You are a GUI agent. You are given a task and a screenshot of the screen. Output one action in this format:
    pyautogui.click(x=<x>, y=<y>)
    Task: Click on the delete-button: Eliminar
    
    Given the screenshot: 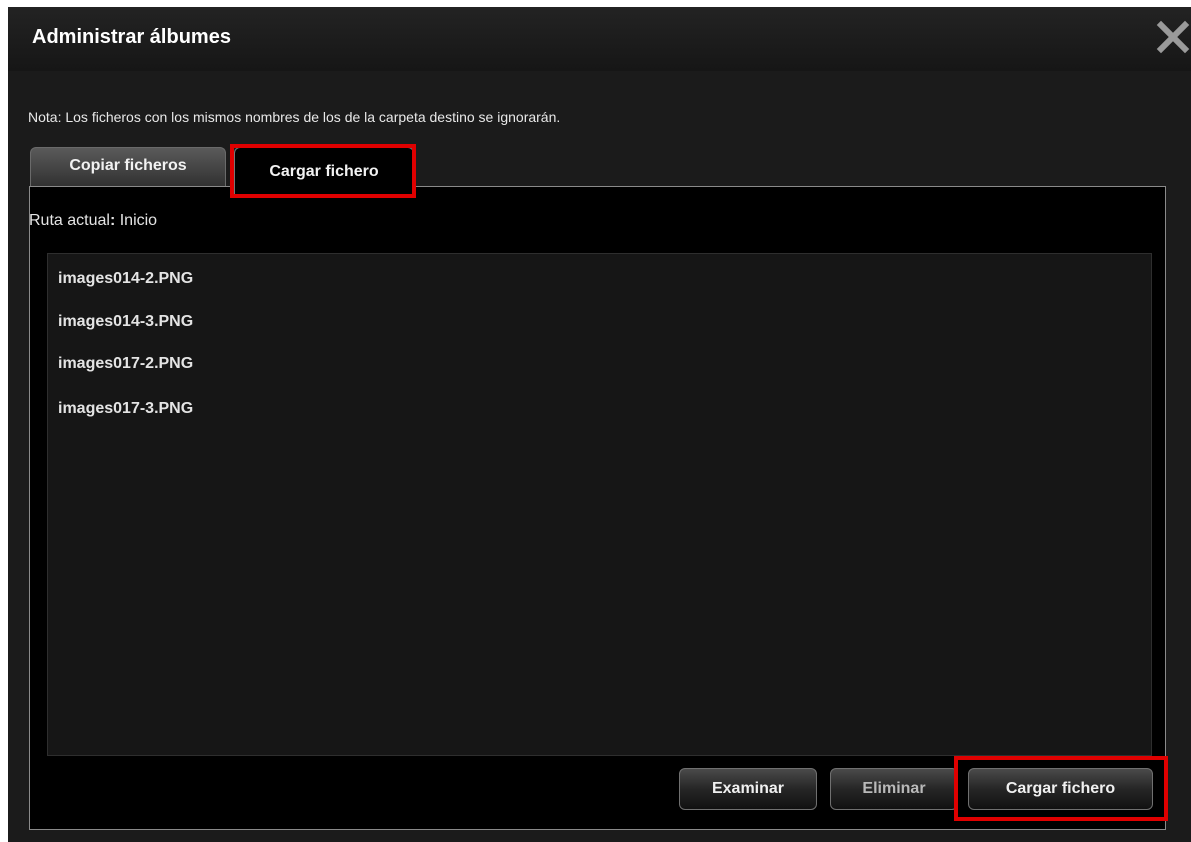 What is the action you would take?
    pyautogui.click(x=894, y=789)
    